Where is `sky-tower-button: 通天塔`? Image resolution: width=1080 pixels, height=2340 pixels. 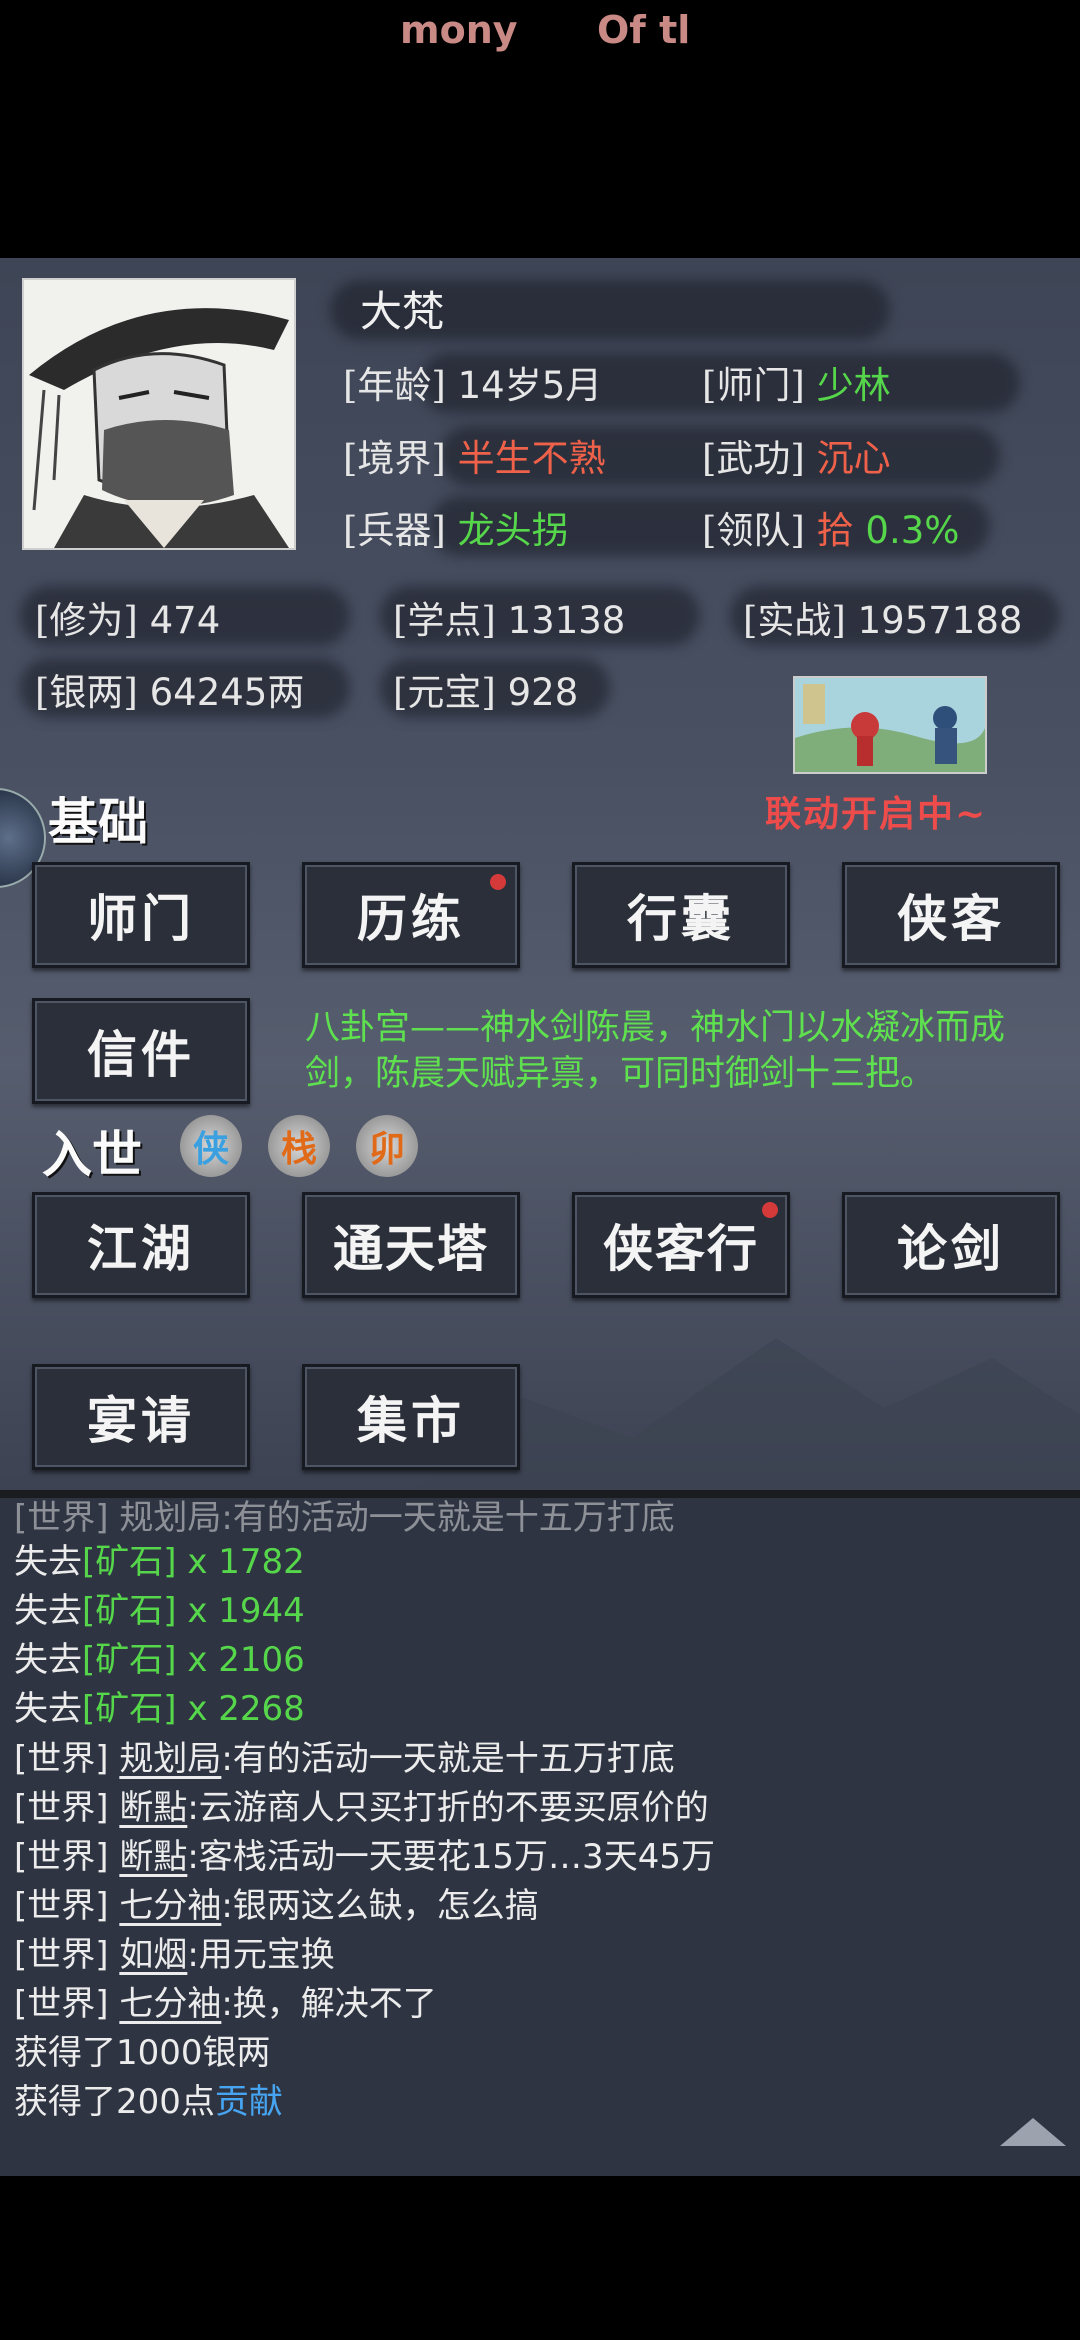 sky-tower-button: 通天塔 is located at coordinates (411, 1245).